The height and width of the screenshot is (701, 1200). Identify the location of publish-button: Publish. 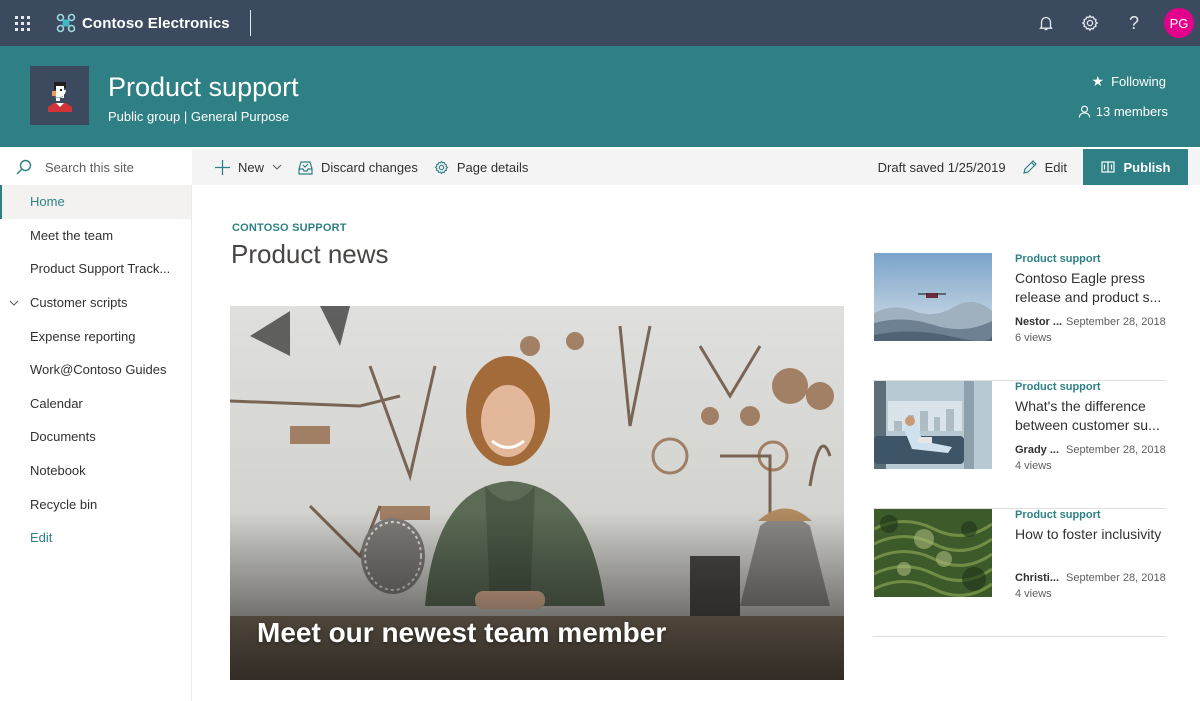
(1135, 167).